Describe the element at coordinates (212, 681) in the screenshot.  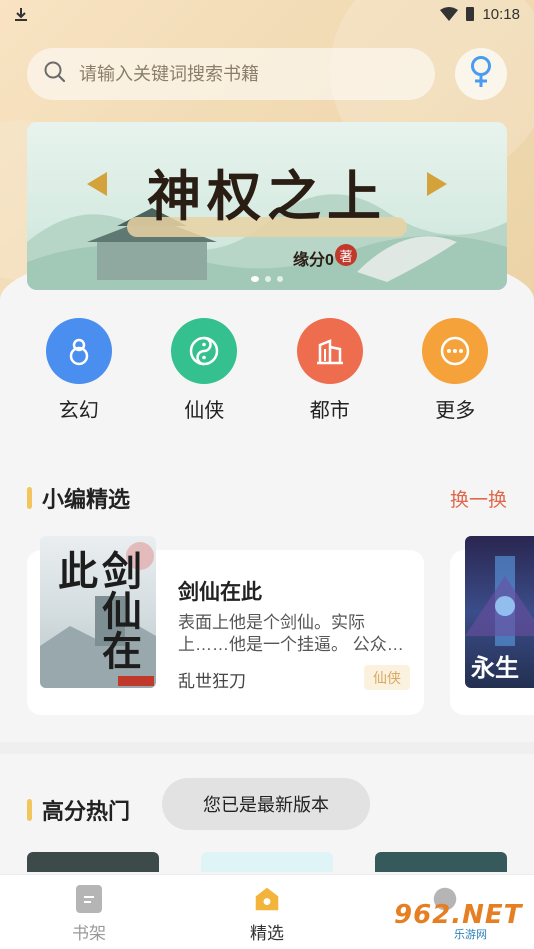
I see `book-author: 乱世狂刀` at that location.